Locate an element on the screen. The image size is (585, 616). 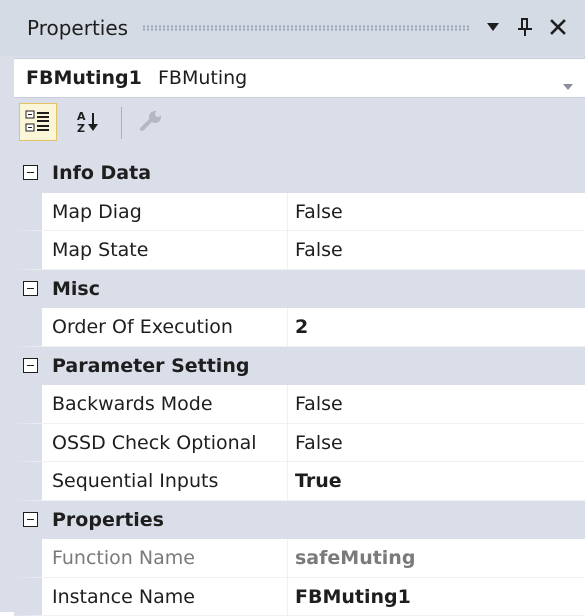
category-properties: Properties is located at coordinates (299, 520).